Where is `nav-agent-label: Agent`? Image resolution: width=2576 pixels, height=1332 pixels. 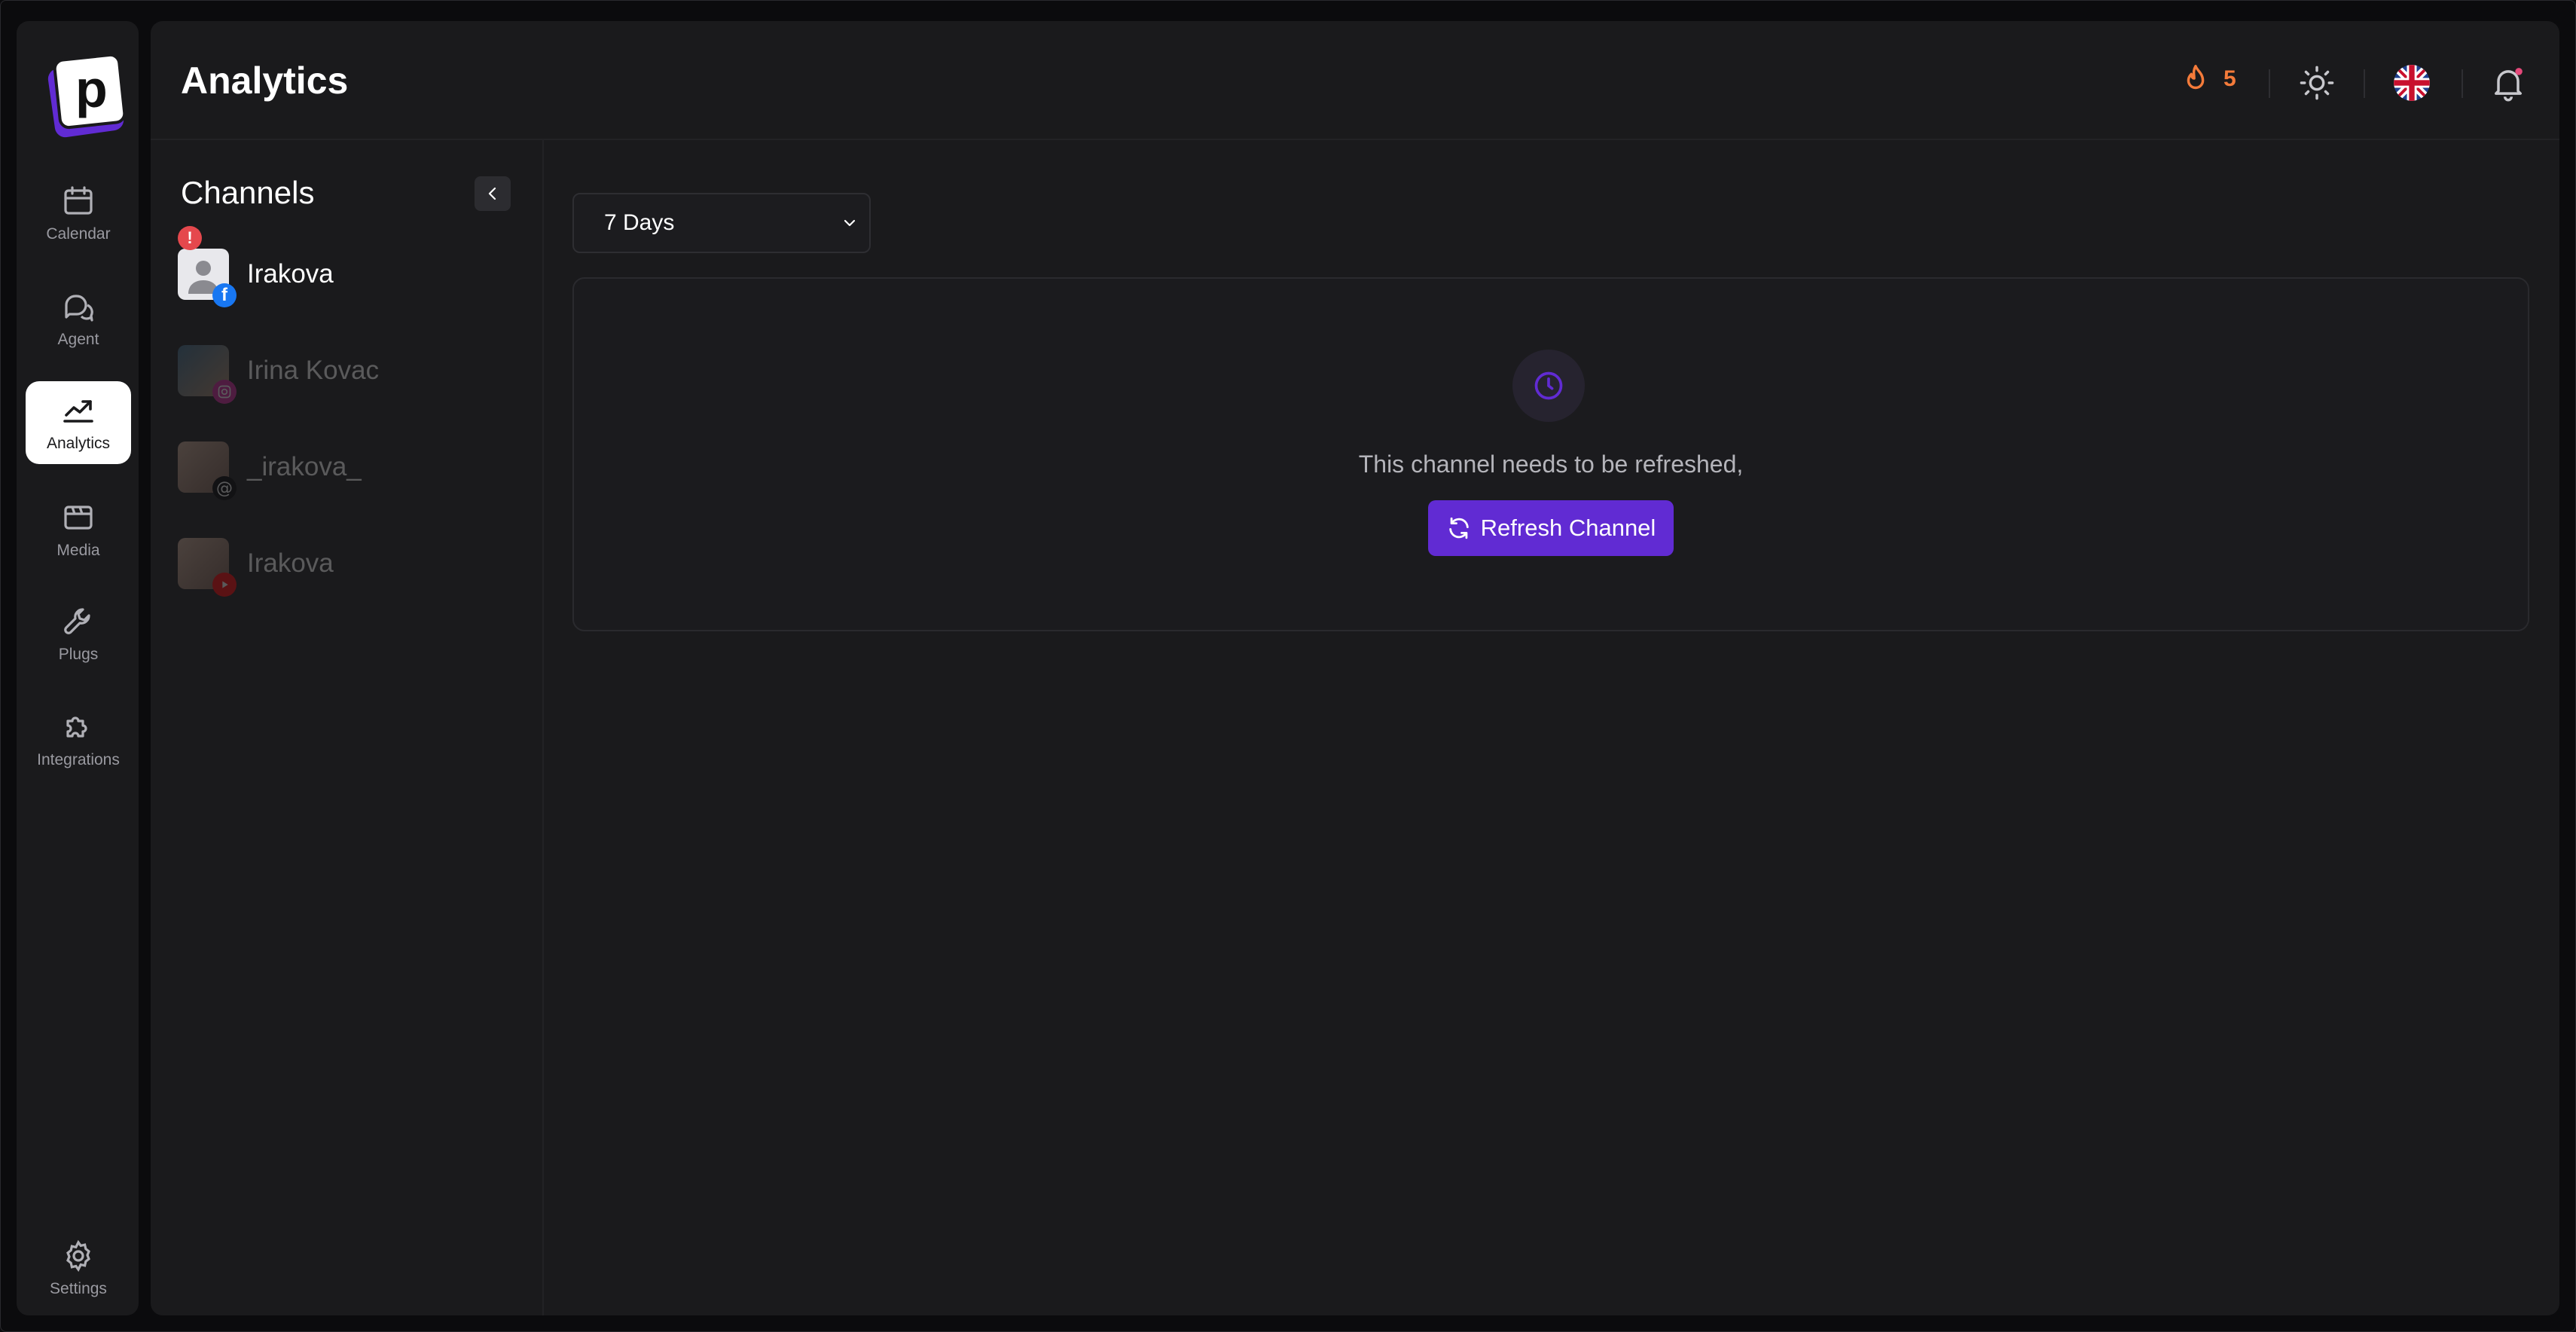
nav-agent-label: Agent is located at coordinates (78, 339).